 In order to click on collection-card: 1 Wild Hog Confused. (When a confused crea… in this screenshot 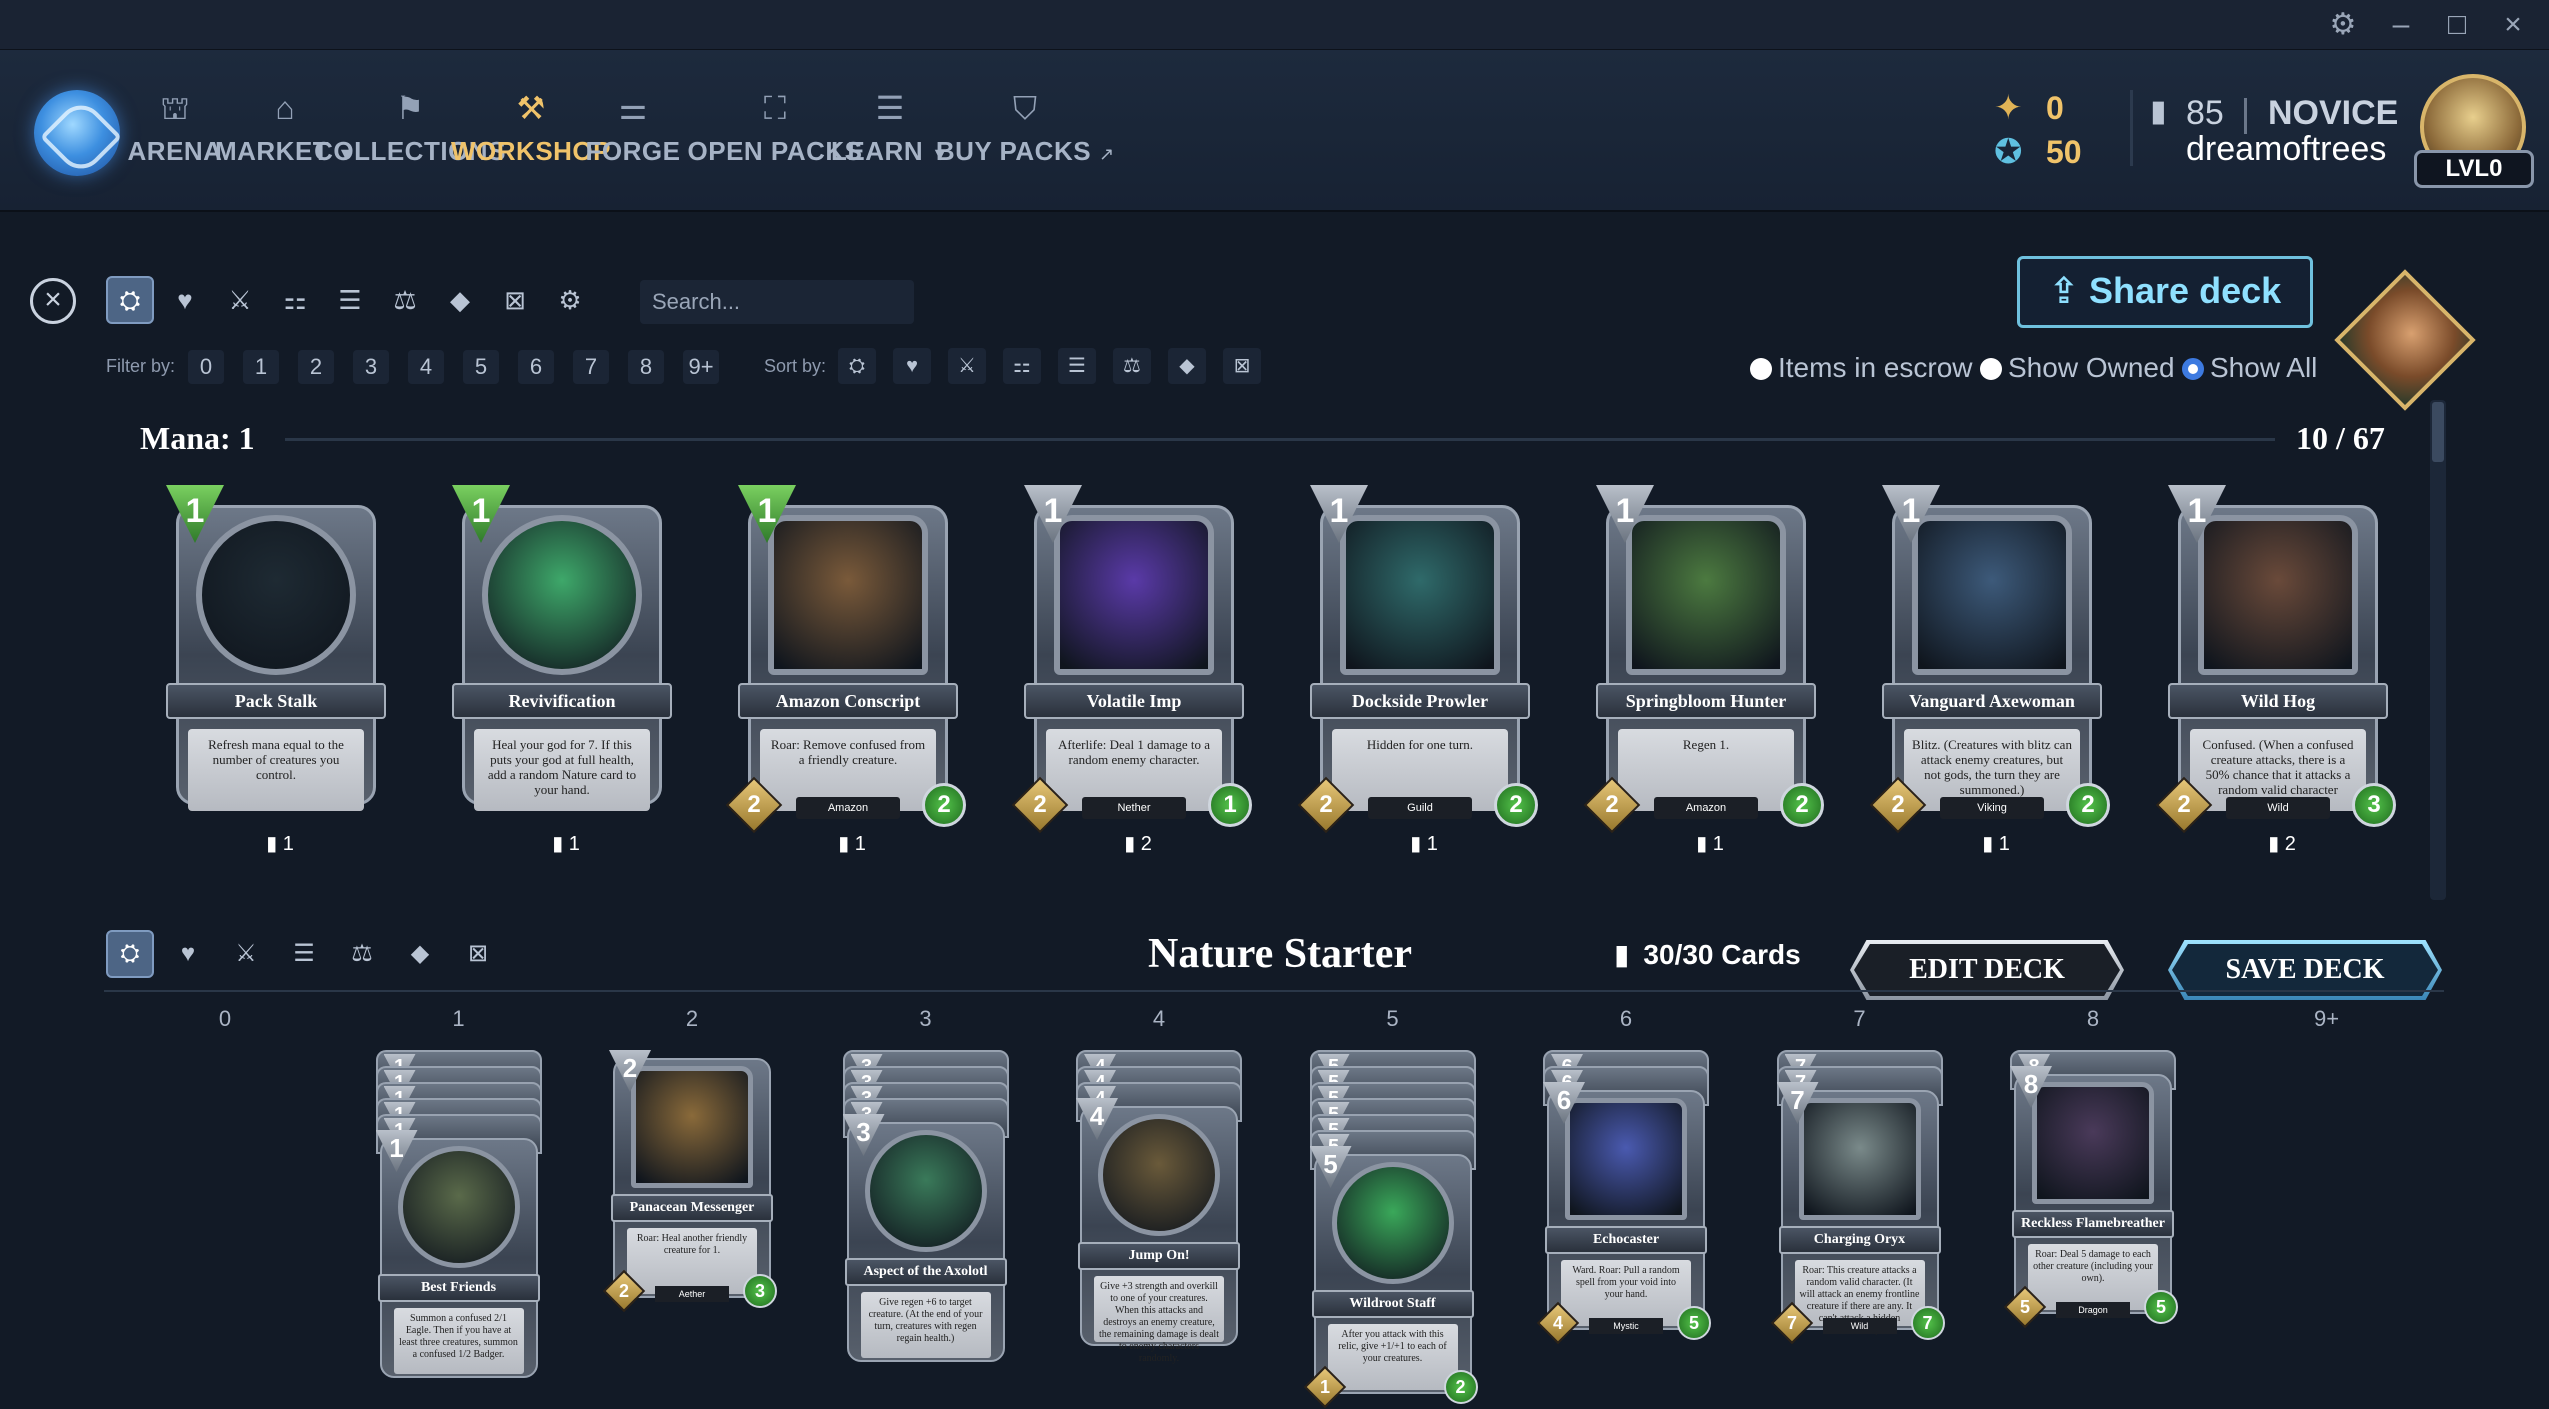, I will do `click(2275, 670)`.